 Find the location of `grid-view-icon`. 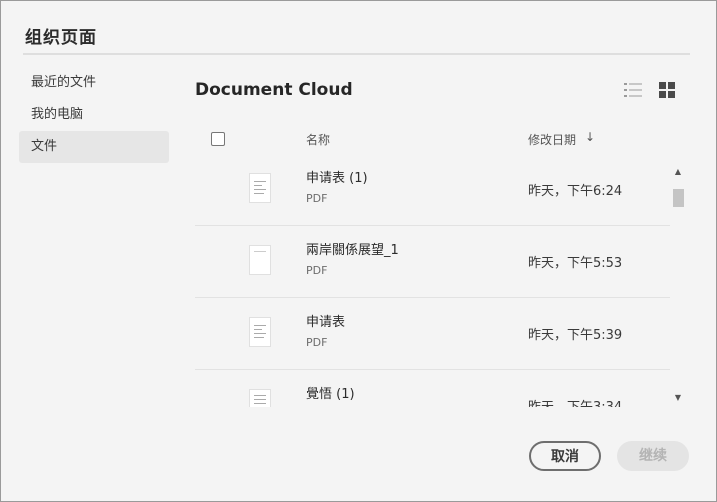

grid-view-icon is located at coordinates (667, 90).